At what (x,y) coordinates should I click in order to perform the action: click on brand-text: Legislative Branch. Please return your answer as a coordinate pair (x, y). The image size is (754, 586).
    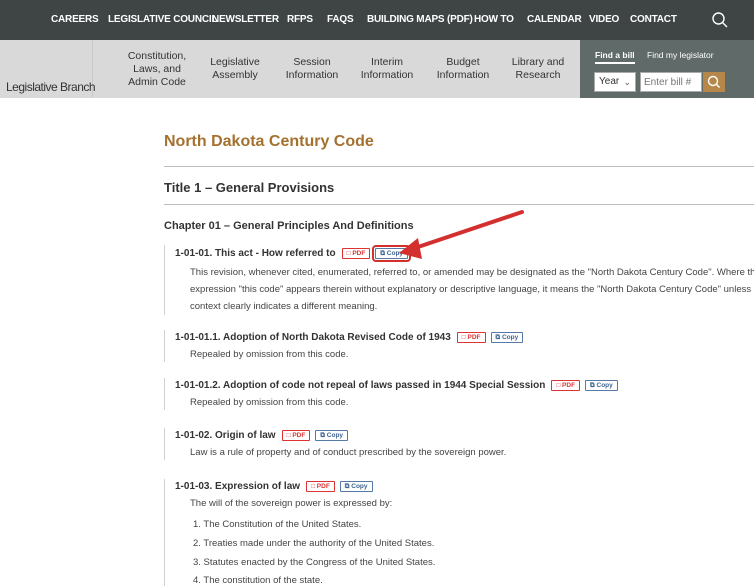
    Looking at the image, I should click on (51, 87).